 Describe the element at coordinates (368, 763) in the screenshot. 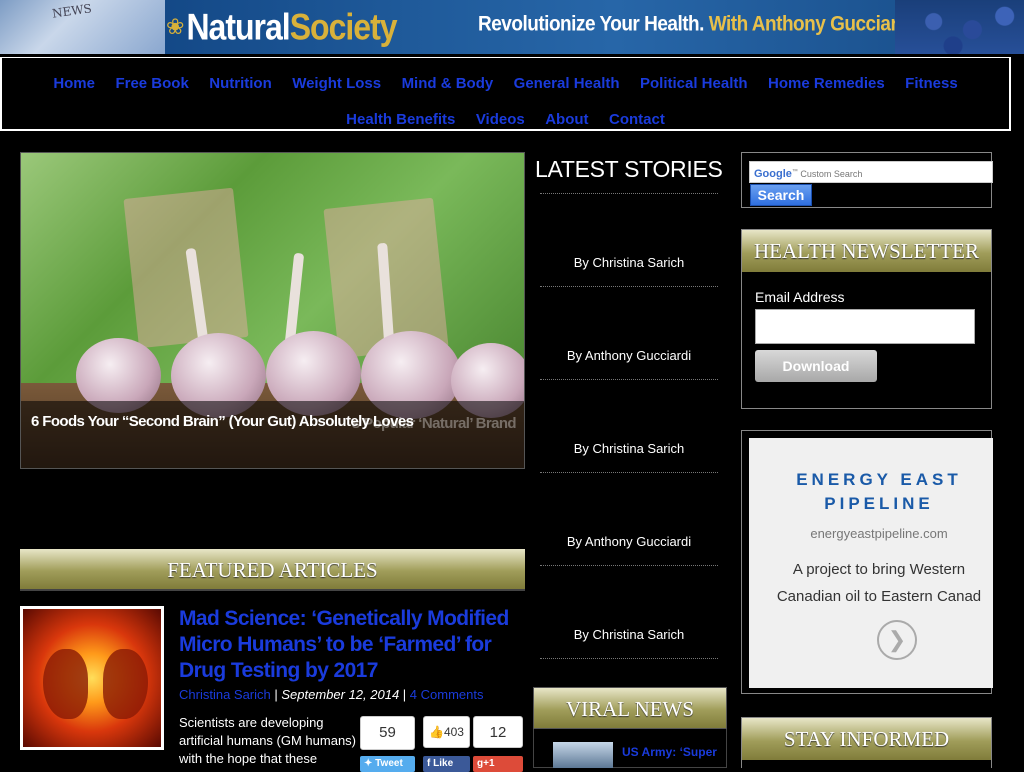

I see `twitter-icon: ✦` at that location.